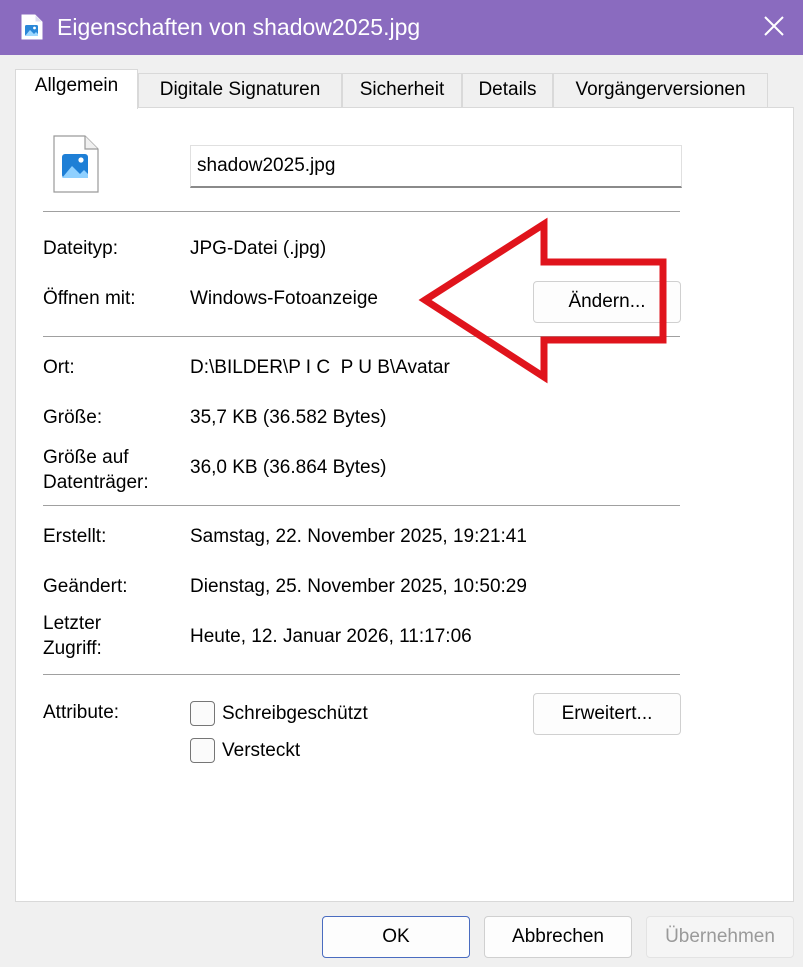  Describe the element at coordinates (239, 27) in the screenshot. I see `window-title: Eigenschaften von shadow2025.jpg` at that location.